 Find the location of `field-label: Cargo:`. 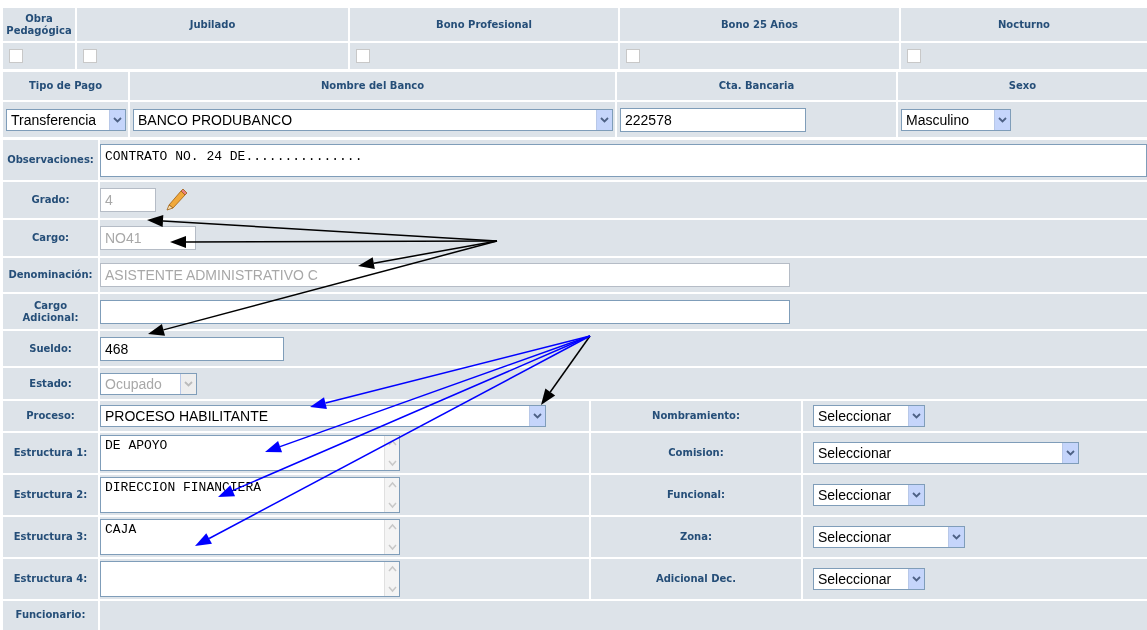

field-label: Cargo: is located at coordinates (50, 238).